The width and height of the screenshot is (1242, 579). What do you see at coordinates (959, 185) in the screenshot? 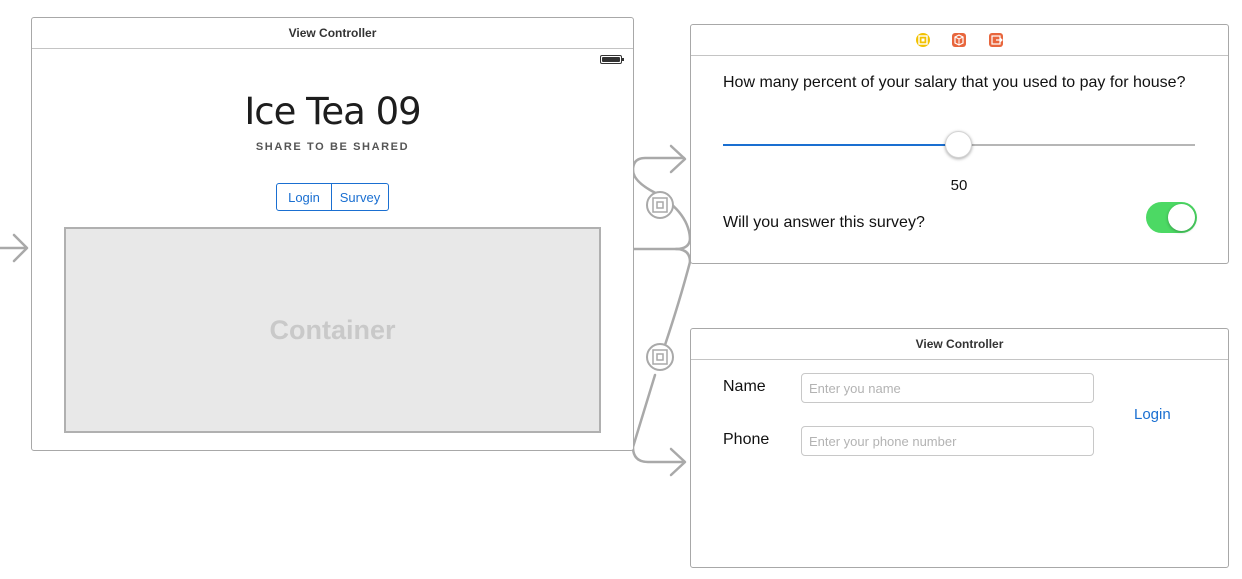
I see `slider-value-label: 50` at bounding box center [959, 185].